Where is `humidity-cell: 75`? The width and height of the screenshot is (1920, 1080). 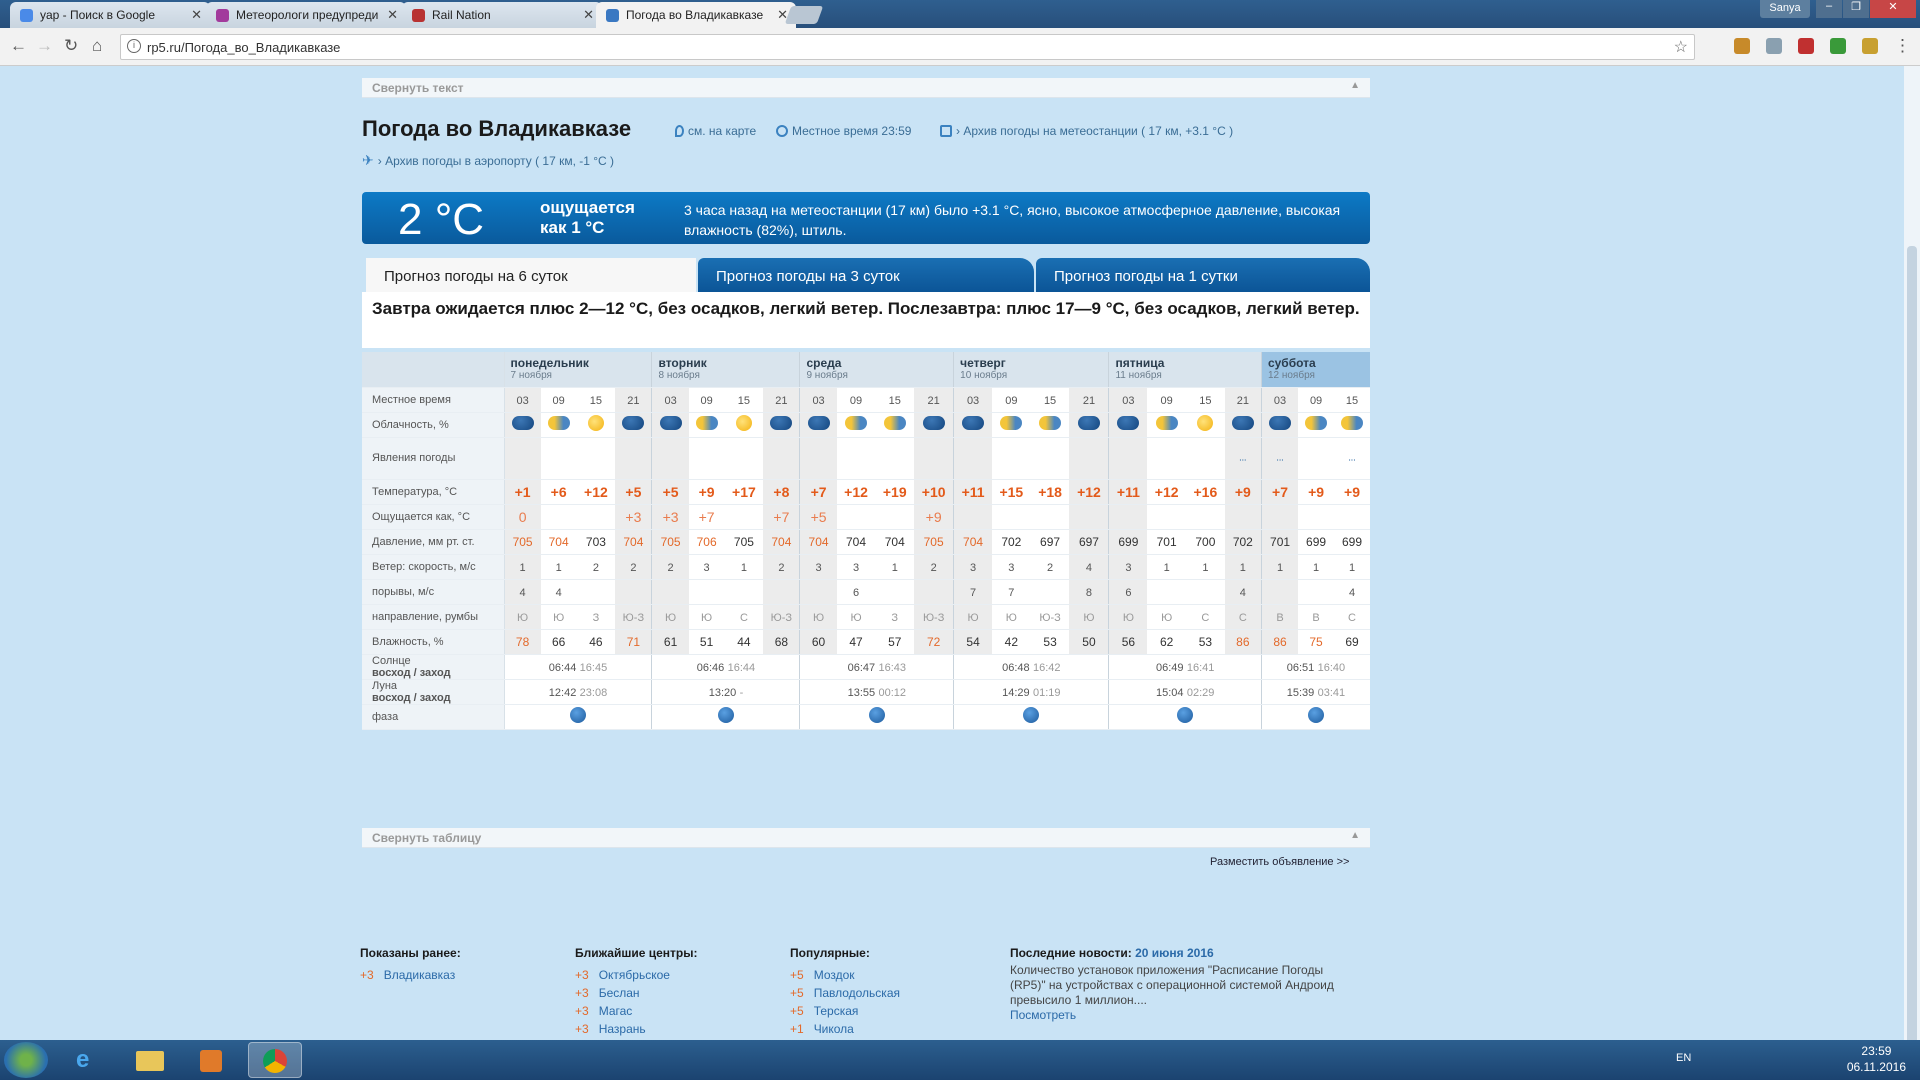
humidity-cell: 75 is located at coordinates (1316, 642).